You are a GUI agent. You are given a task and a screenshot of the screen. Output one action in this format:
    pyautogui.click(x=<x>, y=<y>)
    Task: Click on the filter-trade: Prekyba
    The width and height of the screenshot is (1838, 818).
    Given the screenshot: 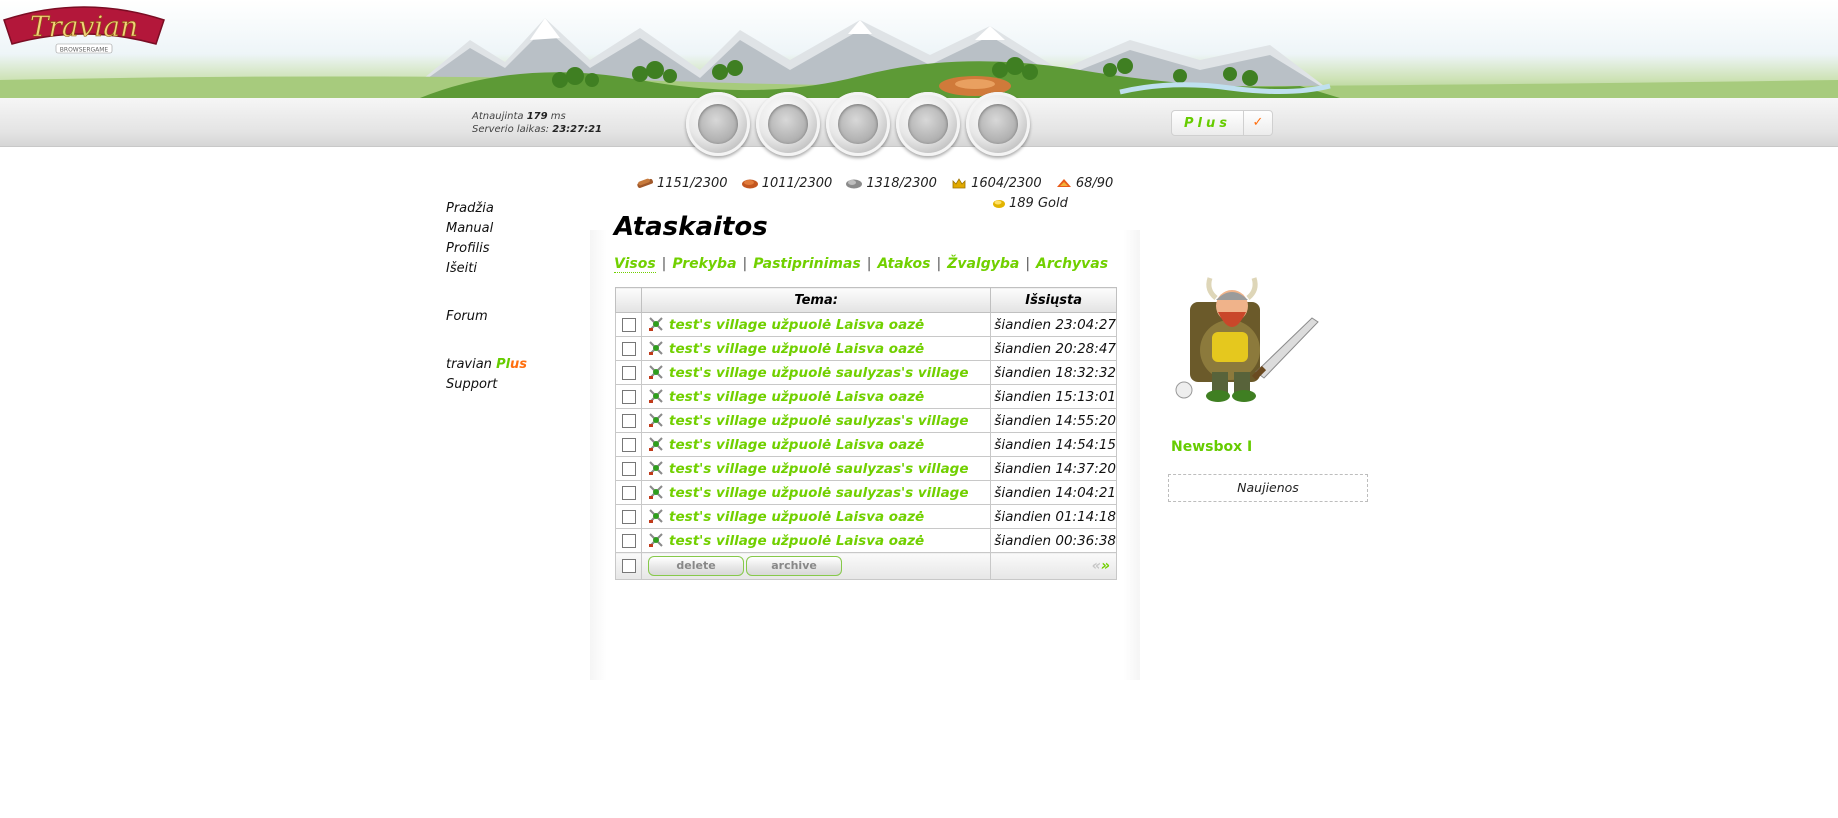 What is the action you would take?
    pyautogui.click(x=704, y=264)
    